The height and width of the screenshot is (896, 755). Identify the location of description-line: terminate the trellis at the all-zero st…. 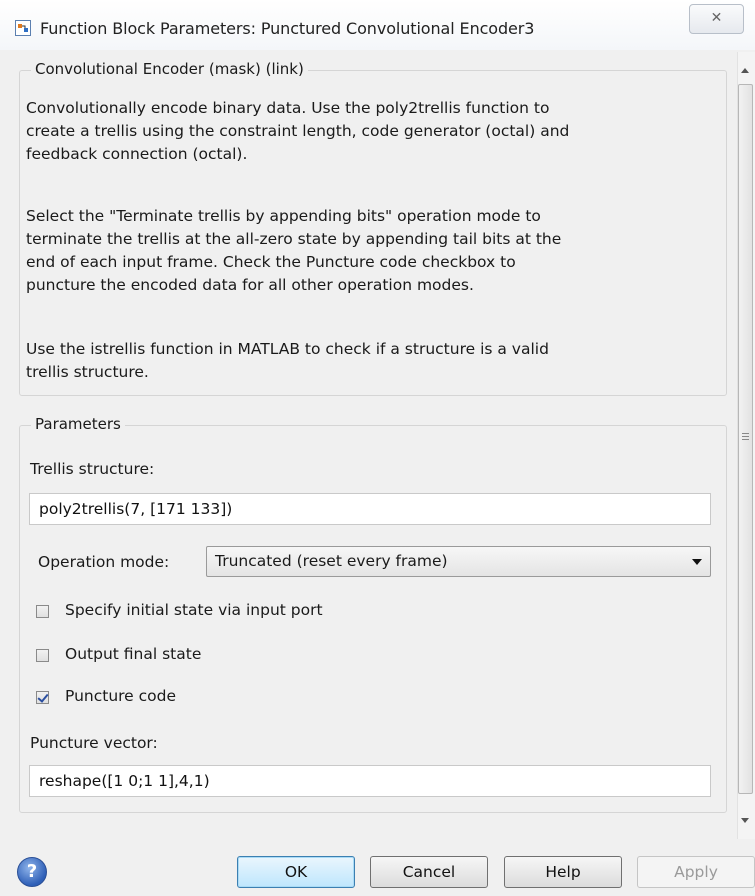
(294, 239).